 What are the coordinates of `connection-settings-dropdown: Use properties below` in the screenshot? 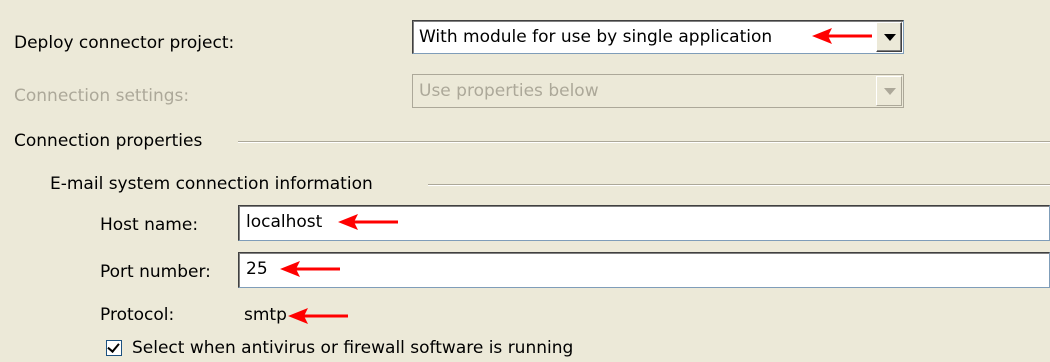 It's located at (658, 91).